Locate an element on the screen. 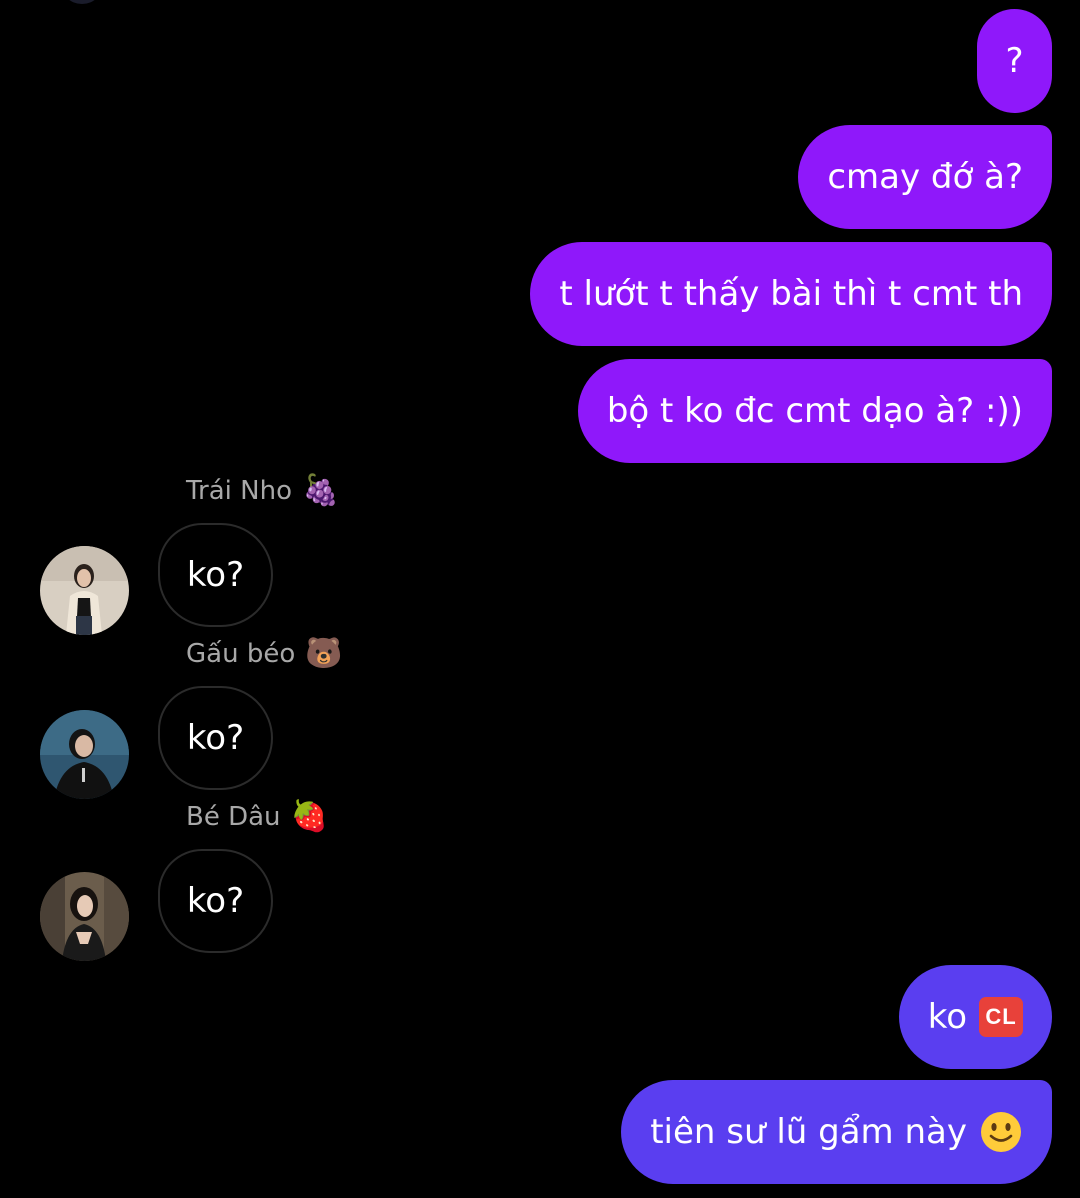  strawberry-icon: 🍓 is located at coordinates (309, 816).